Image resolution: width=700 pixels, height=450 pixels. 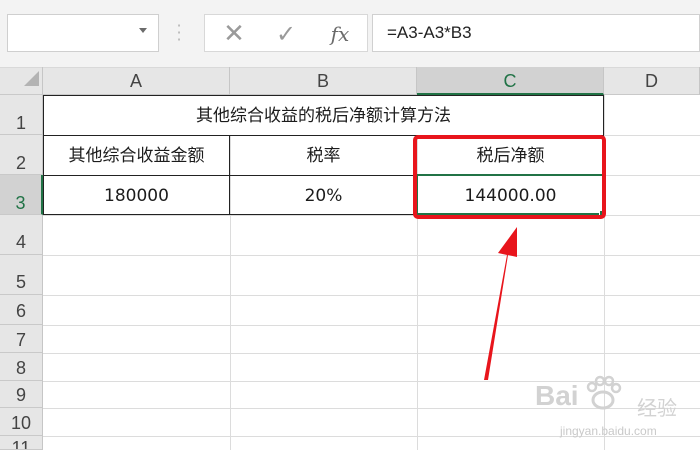 I want to click on watermark-brand: Bai, so click(x=557, y=395).